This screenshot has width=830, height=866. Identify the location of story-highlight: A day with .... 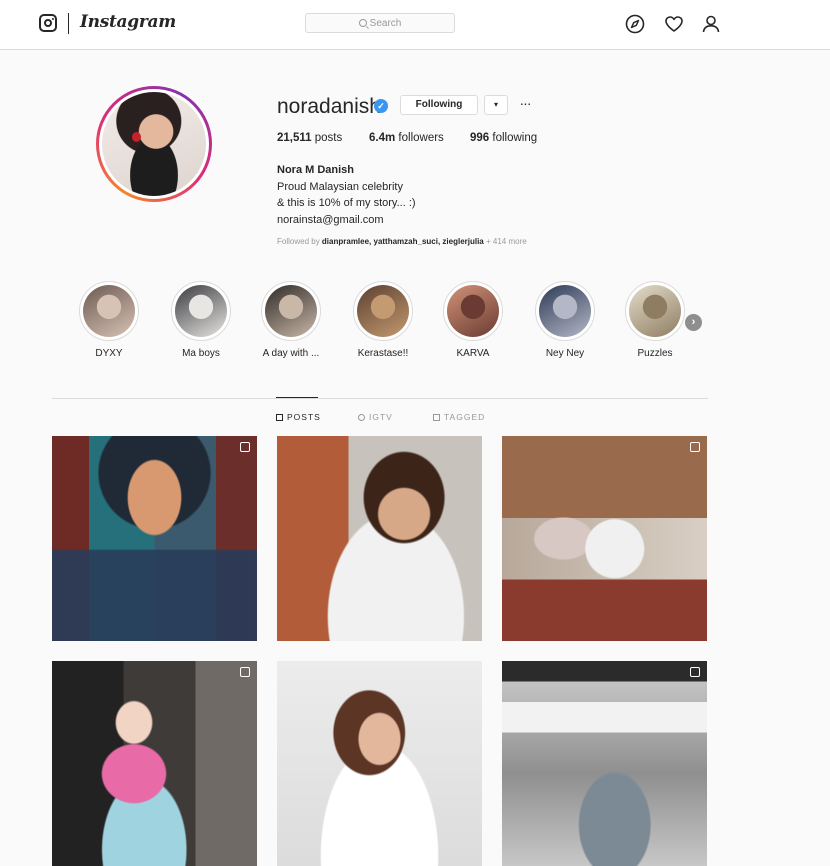
(291, 320).